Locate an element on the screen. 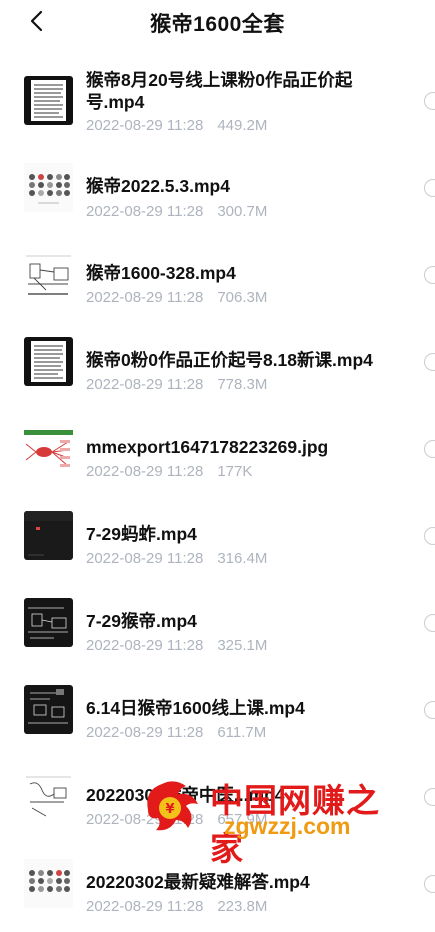 The image size is (435, 932). file-meta: 2022-08-29 11:28 611.7M is located at coordinates (176, 732).